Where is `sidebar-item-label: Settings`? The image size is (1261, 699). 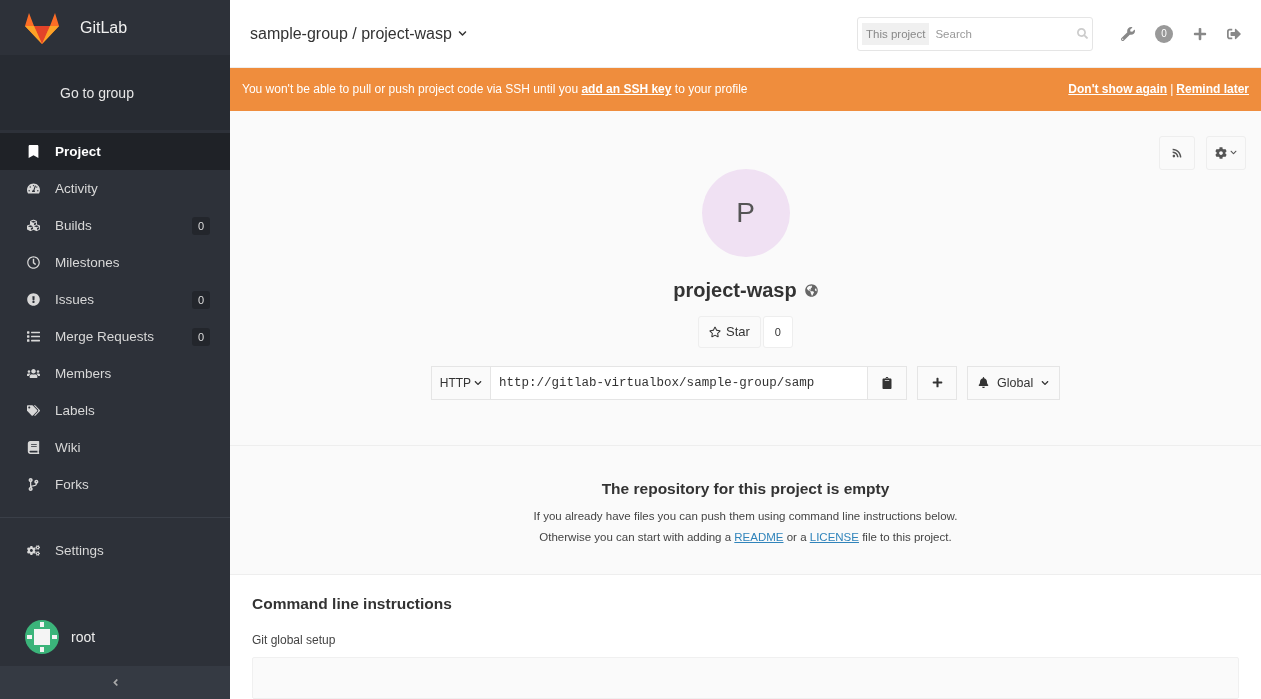
sidebar-item-label: Settings is located at coordinates (80, 550).